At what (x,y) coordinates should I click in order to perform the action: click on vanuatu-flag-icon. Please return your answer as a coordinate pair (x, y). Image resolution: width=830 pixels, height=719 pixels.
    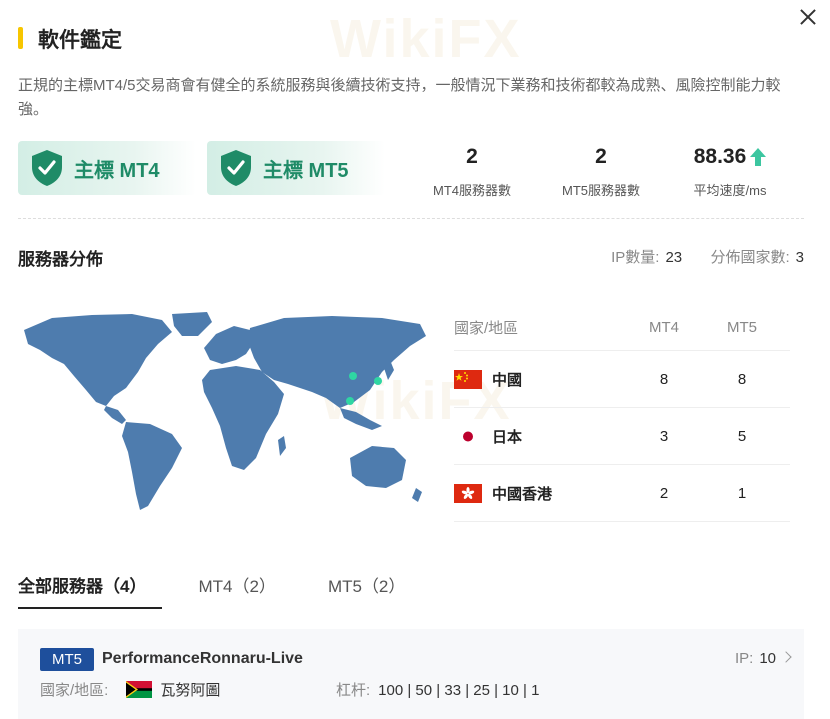
    Looking at the image, I should click on (139, 689).